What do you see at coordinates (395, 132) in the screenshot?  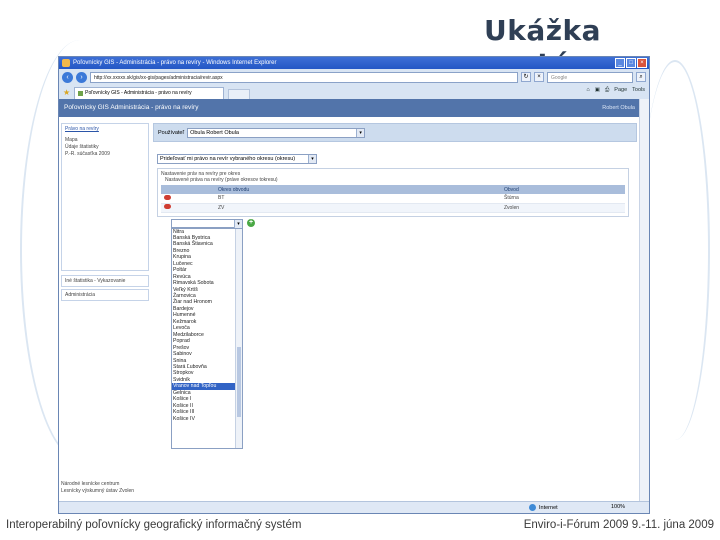 I see `user-selection-bar: Používateľ Obula Robert Obula ▾` at bounding box center [395, 132].